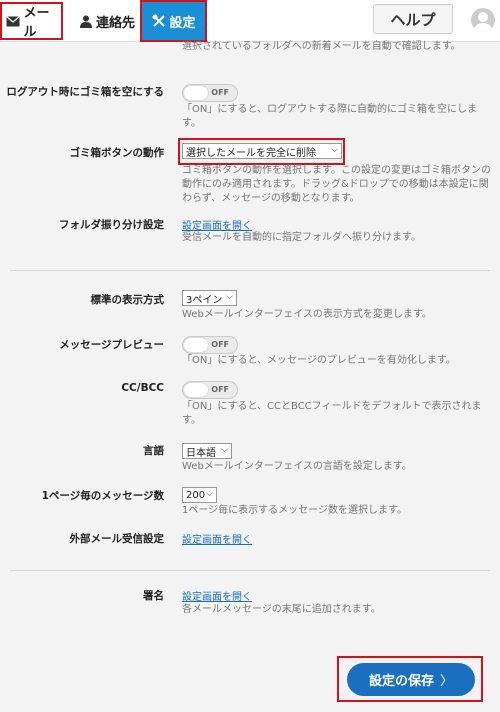 Image resolution: width=500 pixels, height=712 pixels. What do you see at coordinates (158, 21) in the screenshot?
I see `tools-icon` at bounding box center [158, 21].